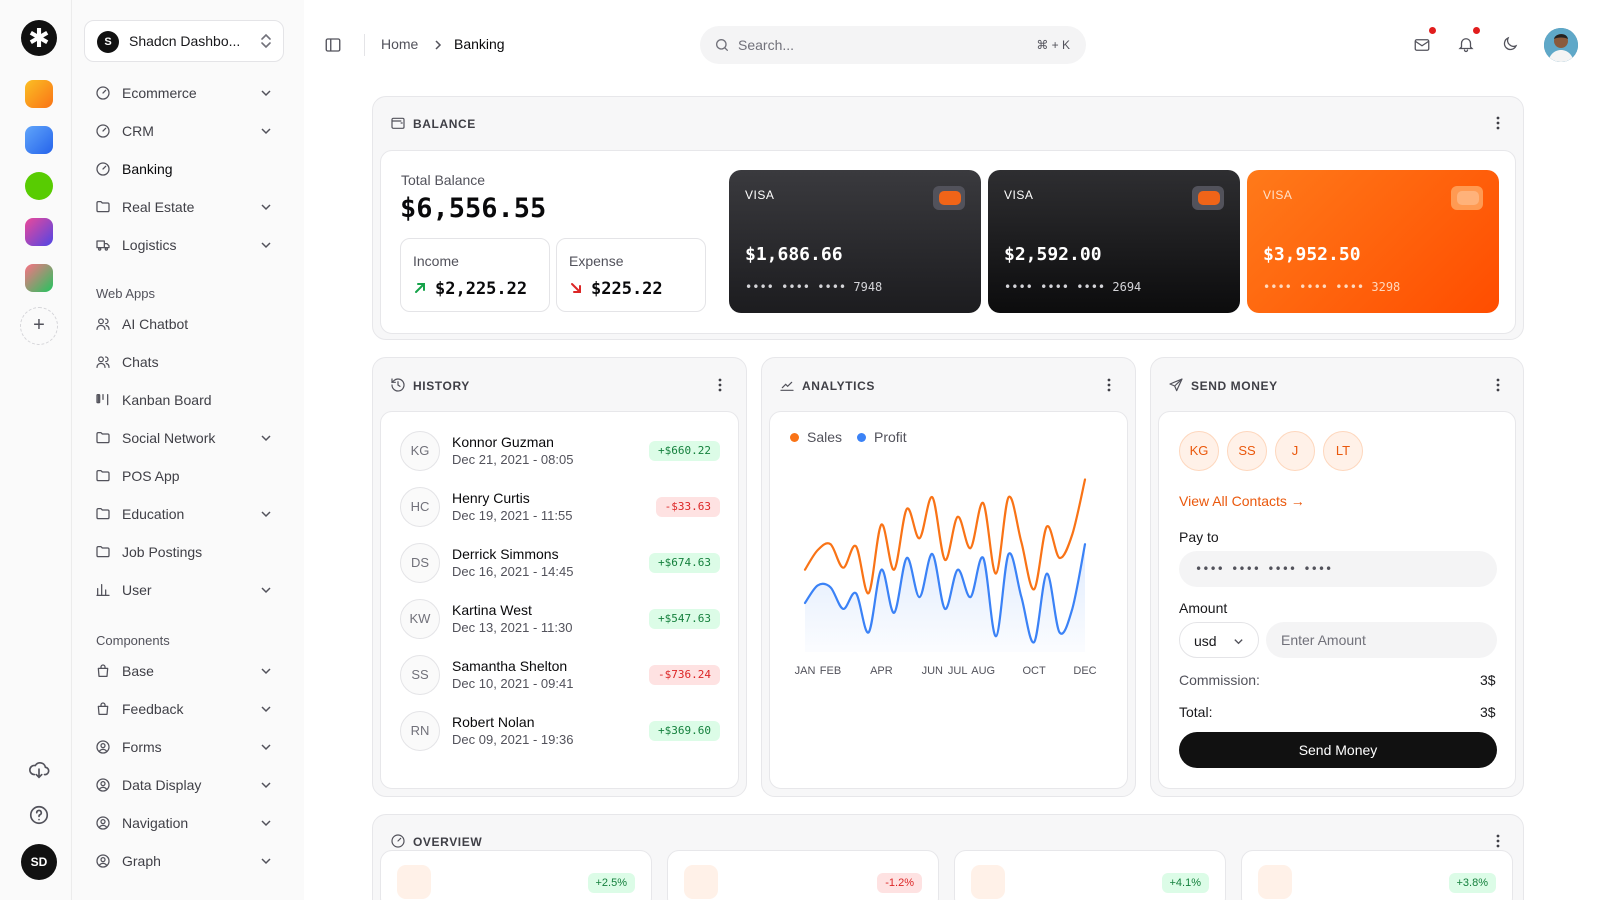  What do you see at coordinates (184, 207) in the screenshot?
I see `sidebar-item-real-estate: Real Estate` at bounding box center [184, 207].